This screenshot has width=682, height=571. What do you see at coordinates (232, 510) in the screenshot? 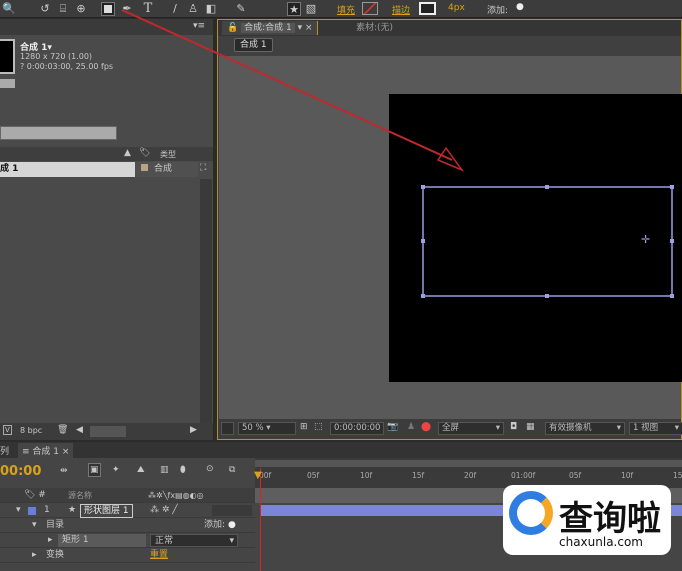
I see `layer-parent` at bounding box center [232, 510].